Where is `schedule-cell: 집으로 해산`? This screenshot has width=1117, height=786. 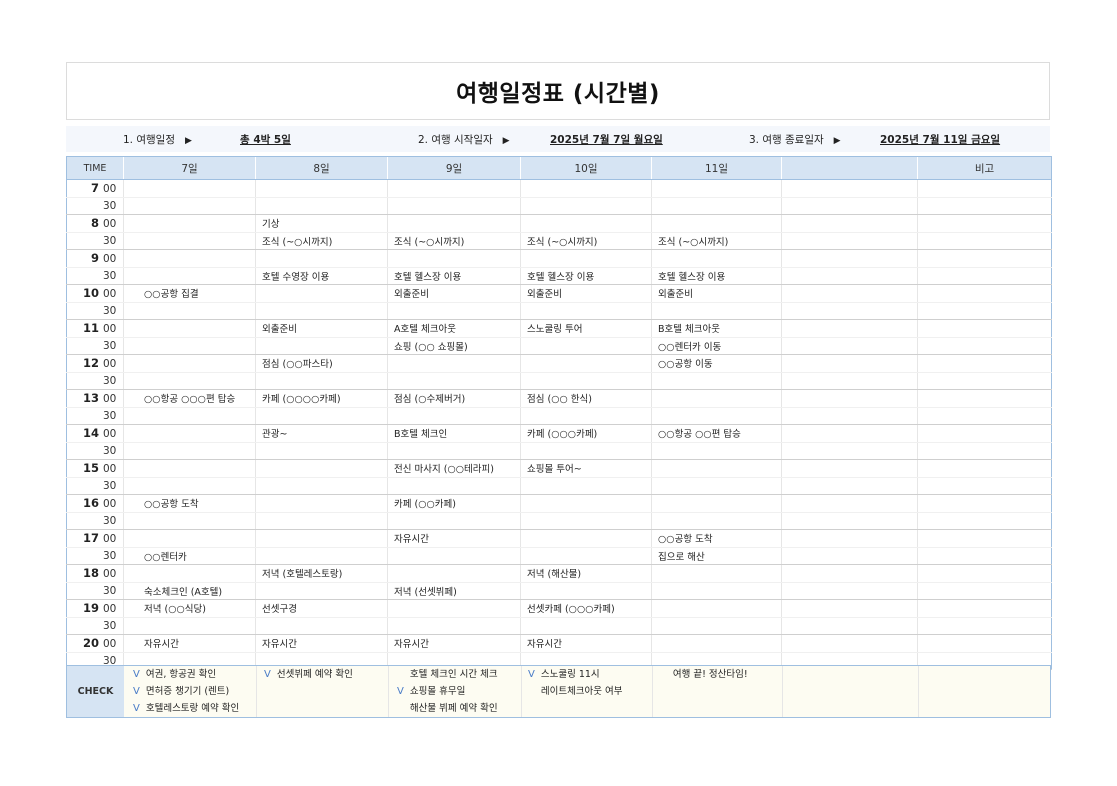
schedule-cell: 집으로 해산 is located at coordinates (716, 556).